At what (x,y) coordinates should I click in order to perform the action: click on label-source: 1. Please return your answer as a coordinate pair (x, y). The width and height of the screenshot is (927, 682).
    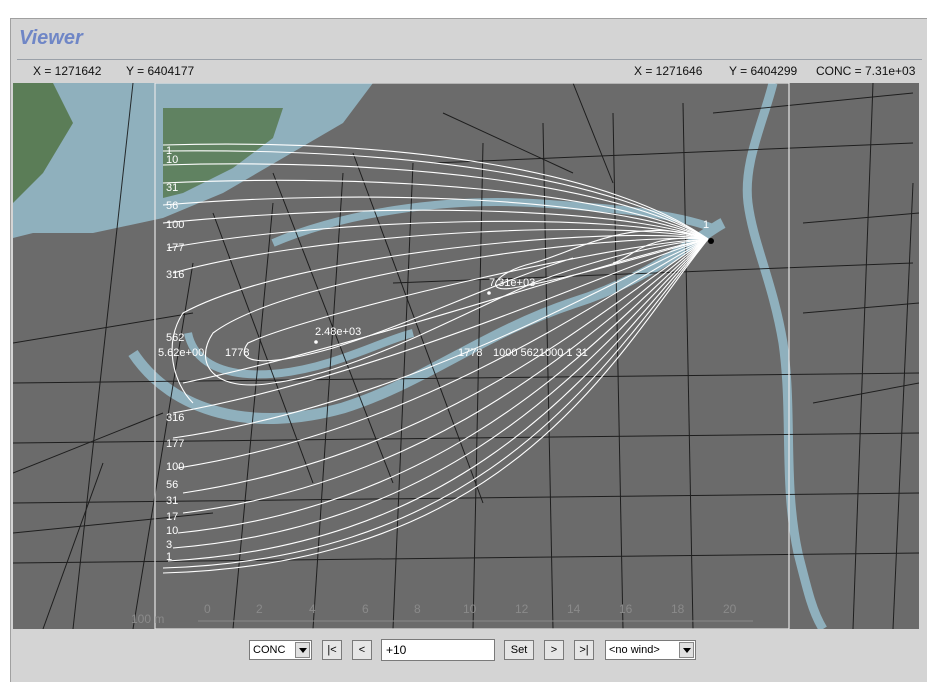
    Looking at the image, I should click on (706, 225).